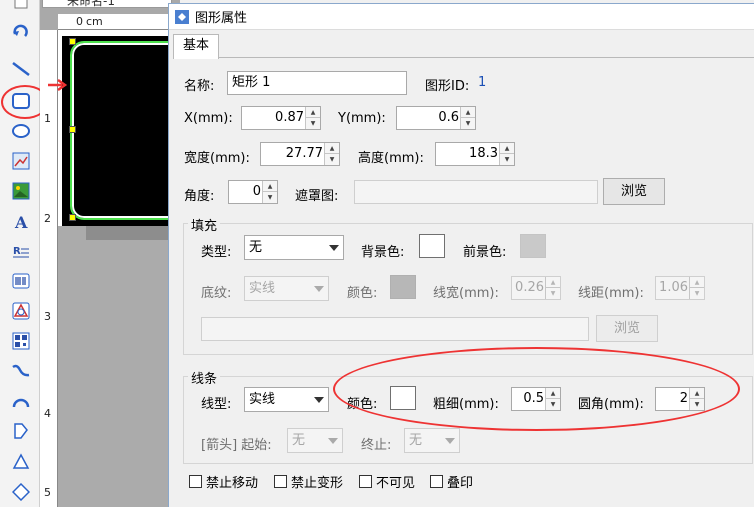 The height and width of the screenshot is (507, 754). What do you see at coordinates (119, 22) in the screenshot?
I see `top-ruler: 0 cm 1` at bounding box center [119, 22].